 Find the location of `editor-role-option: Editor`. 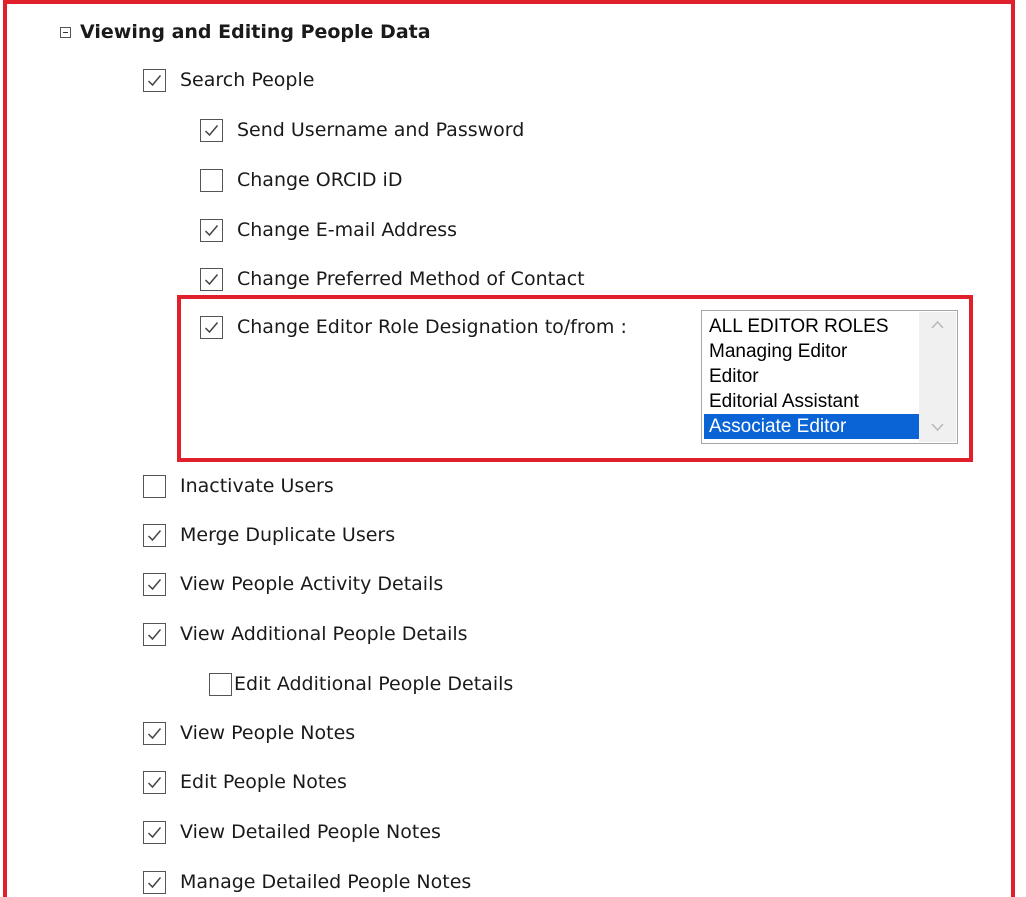

editor-role-option: Editor is located at coordinates (812, 376).